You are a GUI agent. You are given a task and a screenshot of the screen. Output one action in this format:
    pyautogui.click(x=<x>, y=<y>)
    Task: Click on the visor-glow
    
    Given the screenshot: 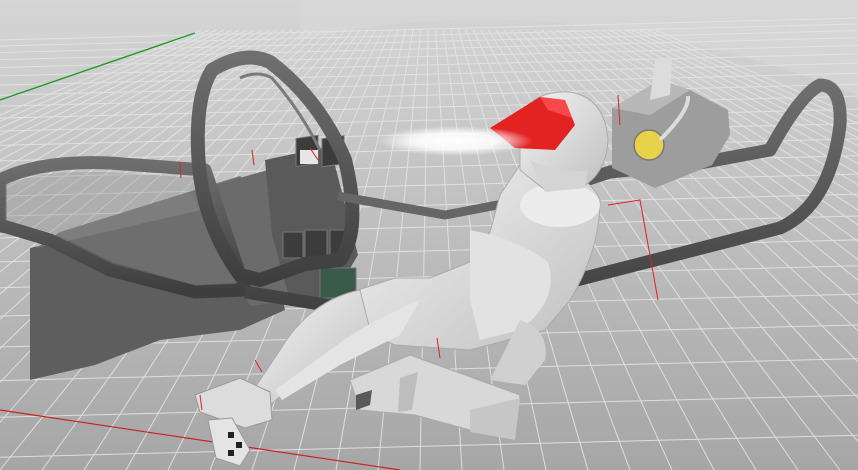 What is the action you would take?
    pyautogui.click(x=455, y=141)
    